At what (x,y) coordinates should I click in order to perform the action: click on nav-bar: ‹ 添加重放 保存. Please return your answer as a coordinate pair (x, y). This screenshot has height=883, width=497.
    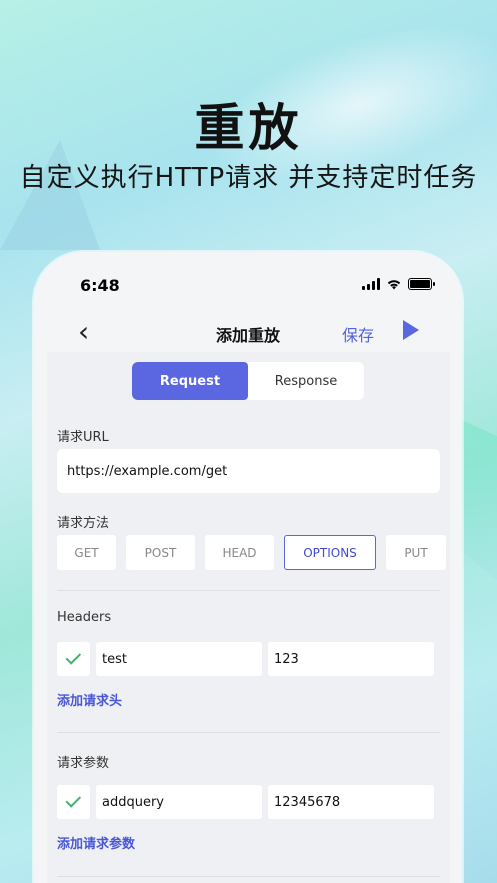
    Looking at the image, I should click on (248, 331).